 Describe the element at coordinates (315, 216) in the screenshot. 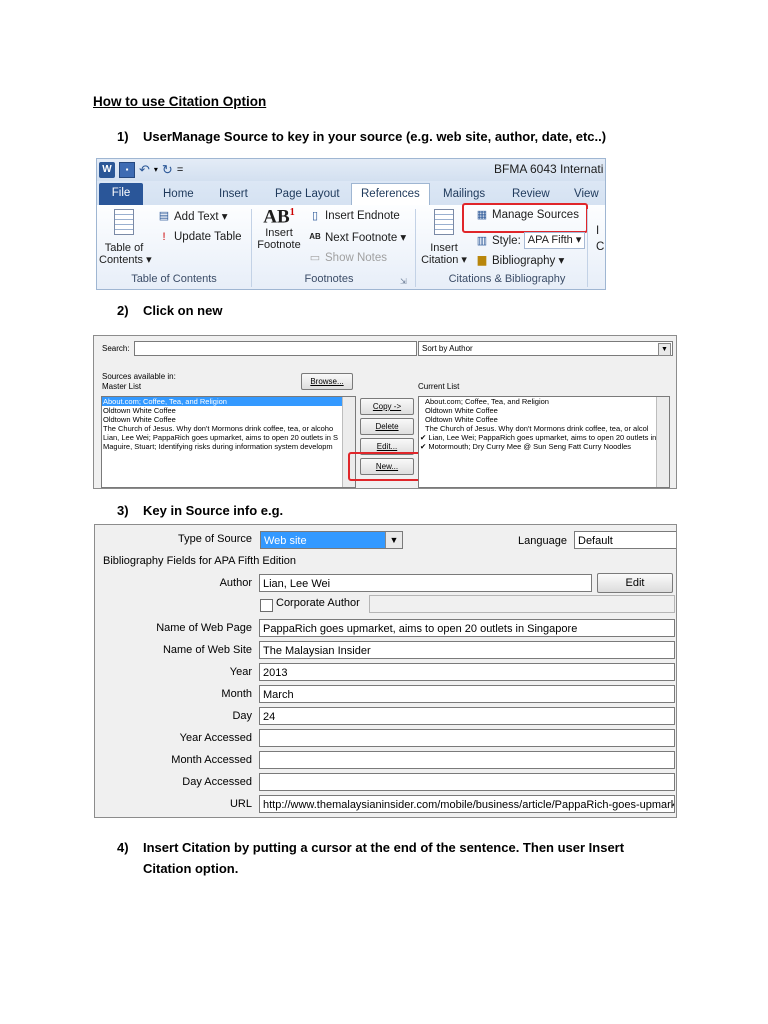

I see `endnote-icon: ▯` at that location.